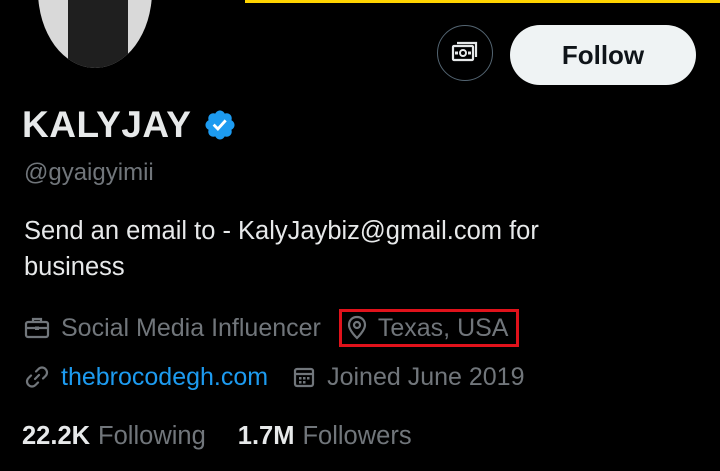  What do you see at coordinates (217, 436) in the screenshot?
I see `follow-stats: 22.2K Following 1.7M Followers` at bounding box center [217, 436].